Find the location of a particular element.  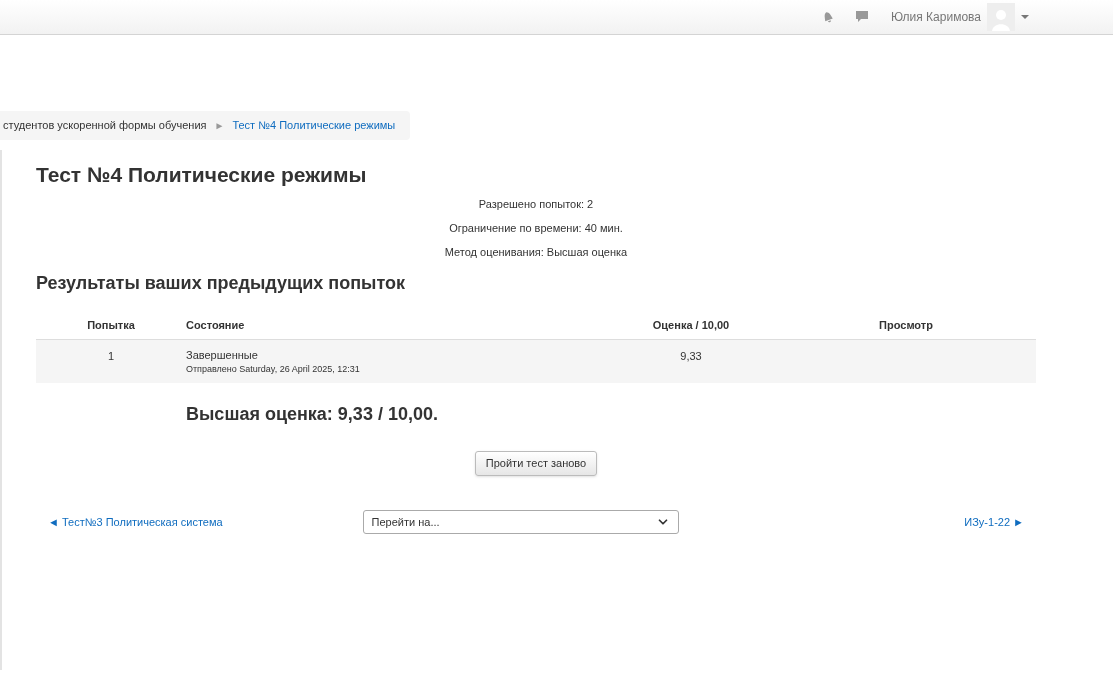

breadcrumb-link: Тест №4 Политические режимы is located at coordinates (314, 125).